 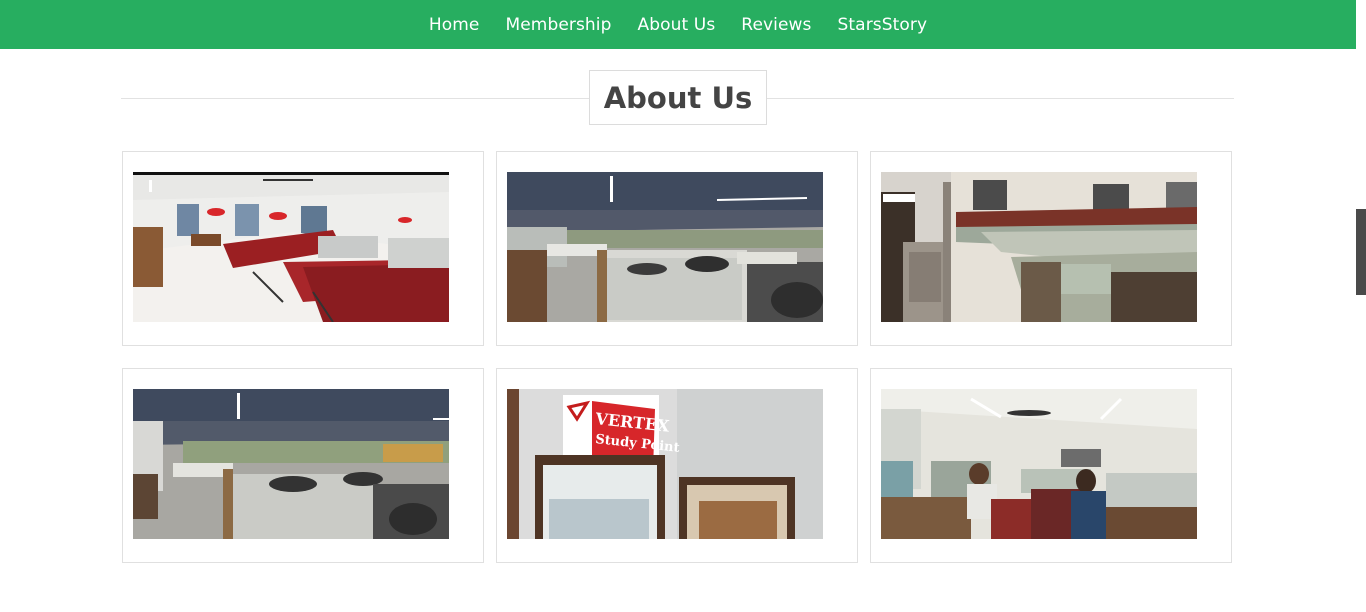 I want to click on nav-about-us-link: About Us, so click(x=677, y=25).